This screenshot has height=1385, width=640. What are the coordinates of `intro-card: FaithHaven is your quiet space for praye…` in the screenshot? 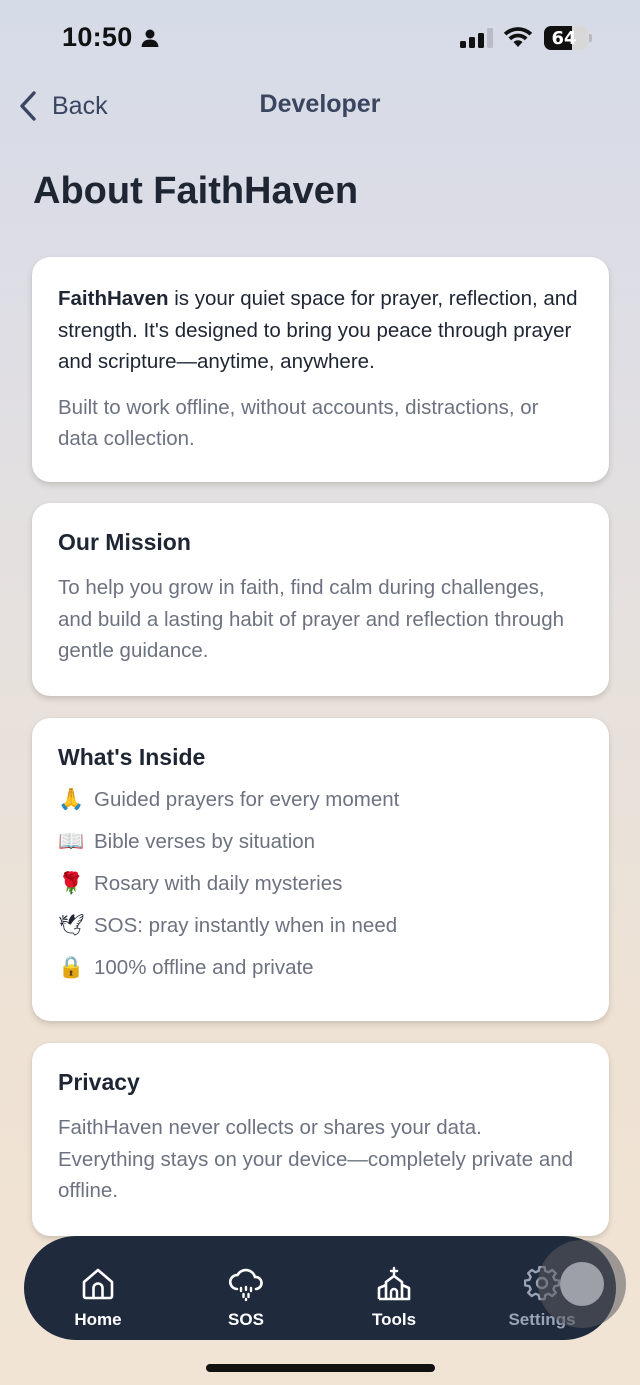 It's located at (320, 369).